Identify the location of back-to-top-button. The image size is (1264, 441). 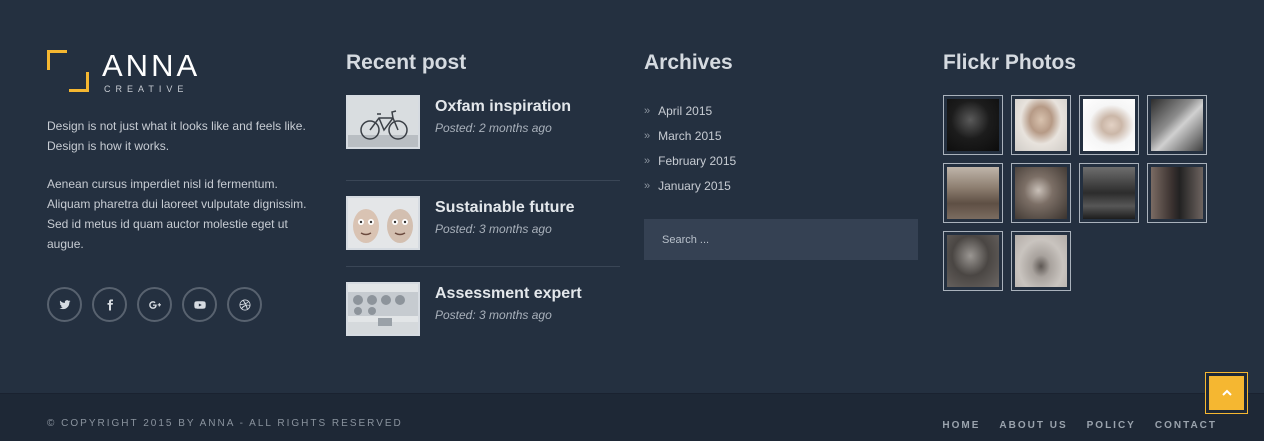
(1226, 393).